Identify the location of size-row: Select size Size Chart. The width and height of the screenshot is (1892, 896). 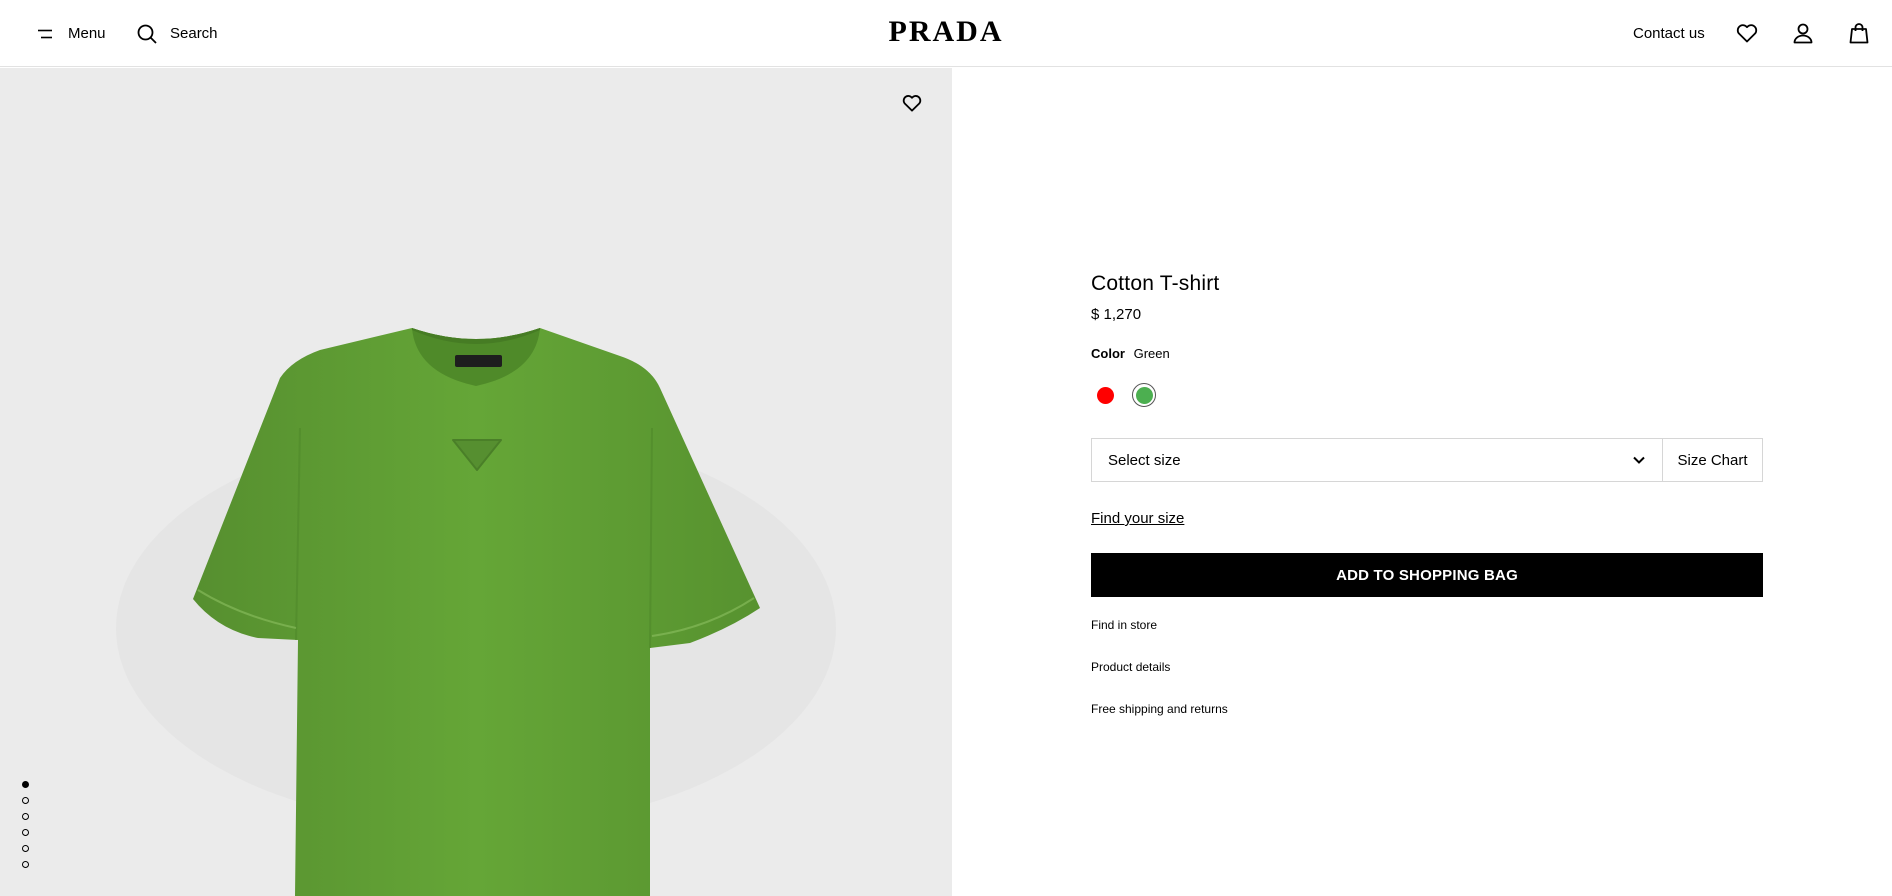
(1427, 460).